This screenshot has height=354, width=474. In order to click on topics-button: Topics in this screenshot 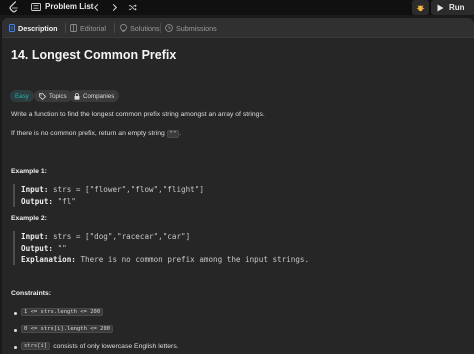, I will do `click(53, 96)`.